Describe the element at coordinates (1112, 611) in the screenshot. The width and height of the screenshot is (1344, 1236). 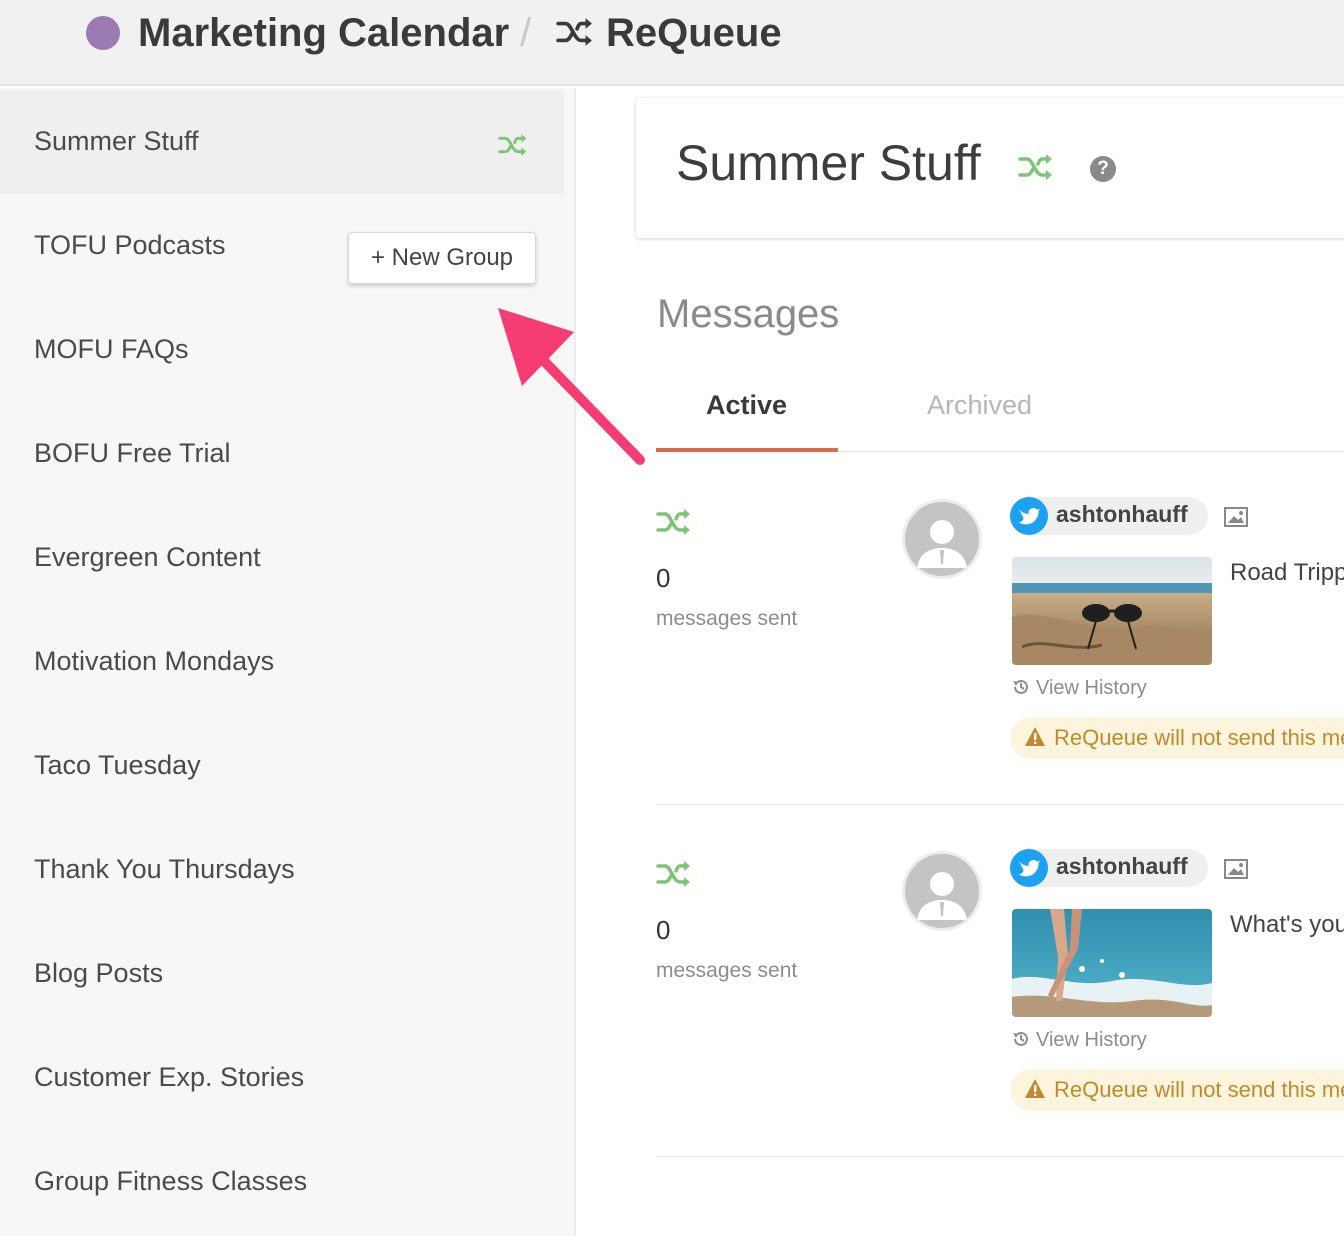
I see `beach-sunglasses-thumbnail` at that location.